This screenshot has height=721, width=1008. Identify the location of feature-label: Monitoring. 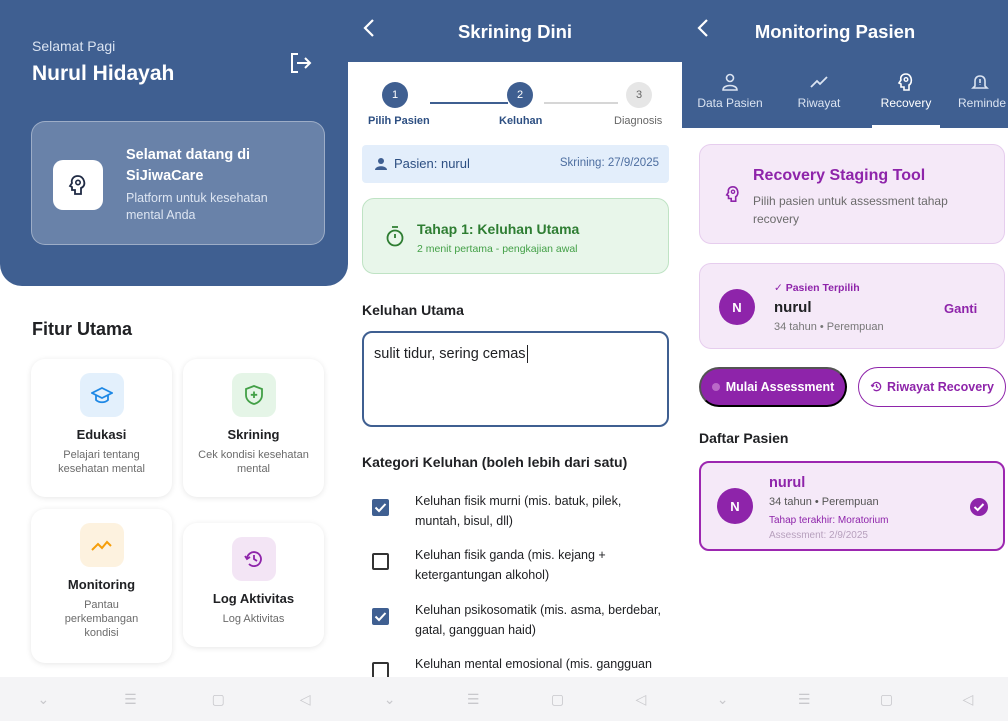
(101, 584).